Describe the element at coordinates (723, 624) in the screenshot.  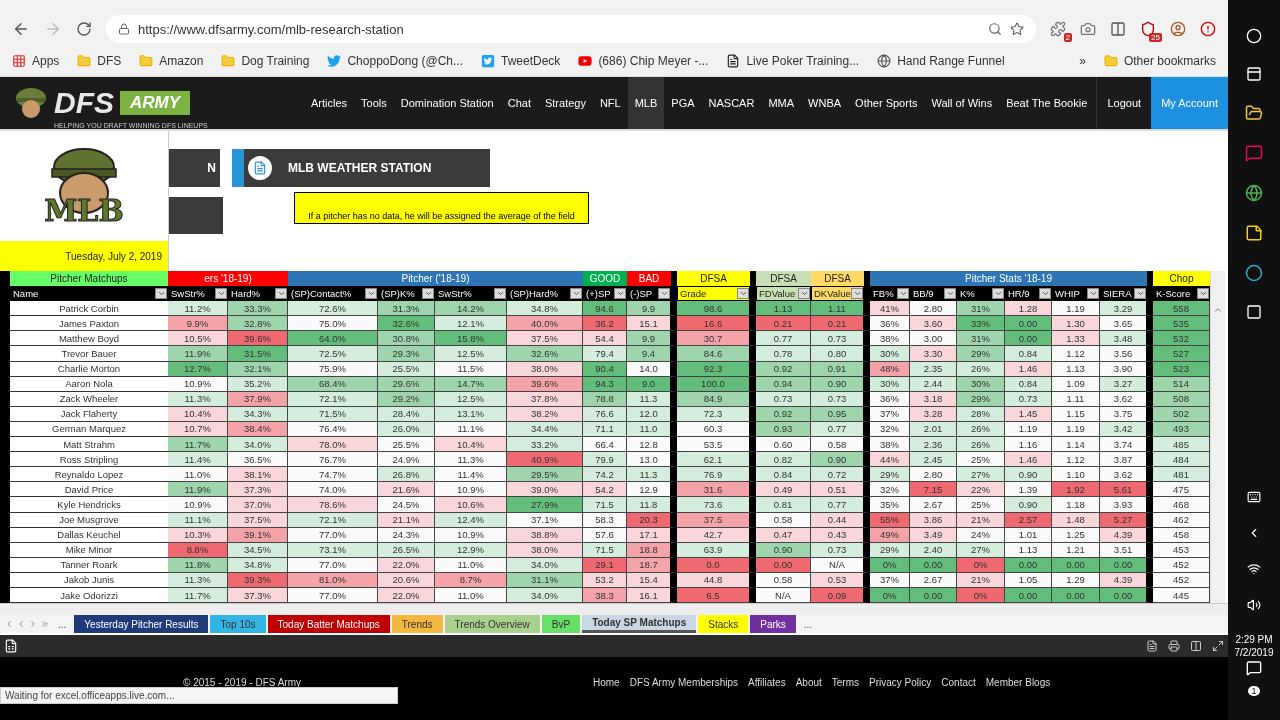
I see `sheet-tab: Stacks` at that location.